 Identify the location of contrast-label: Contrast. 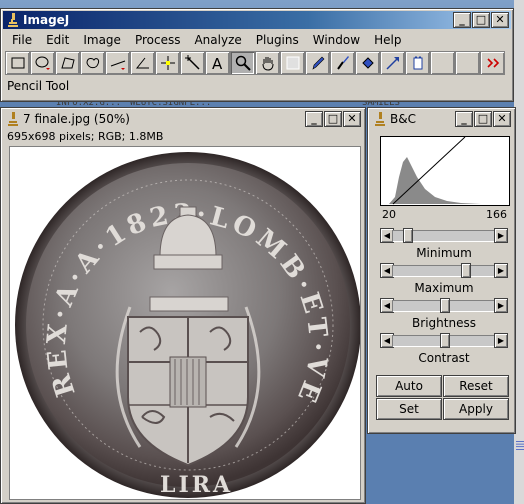
(444, 358).